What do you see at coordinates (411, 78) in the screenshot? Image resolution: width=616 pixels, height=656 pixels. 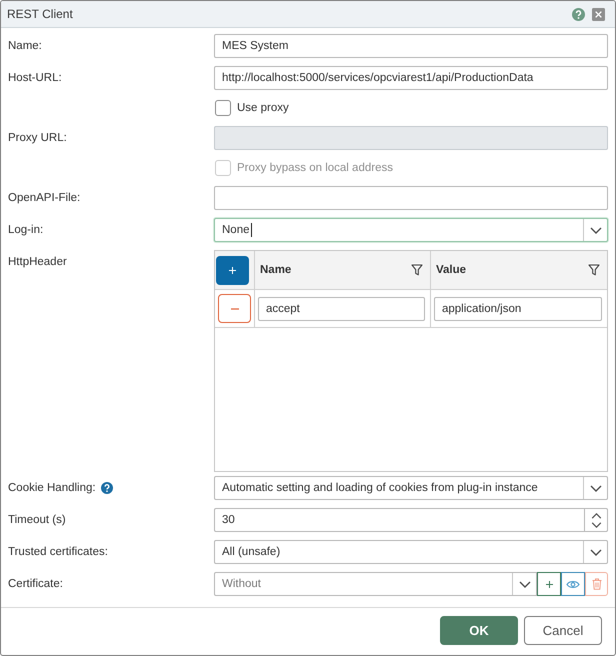 I see `text-field: http://localhost:5000/services/opcviarest1/api/ProductionData` at bounding box center [411, 78].